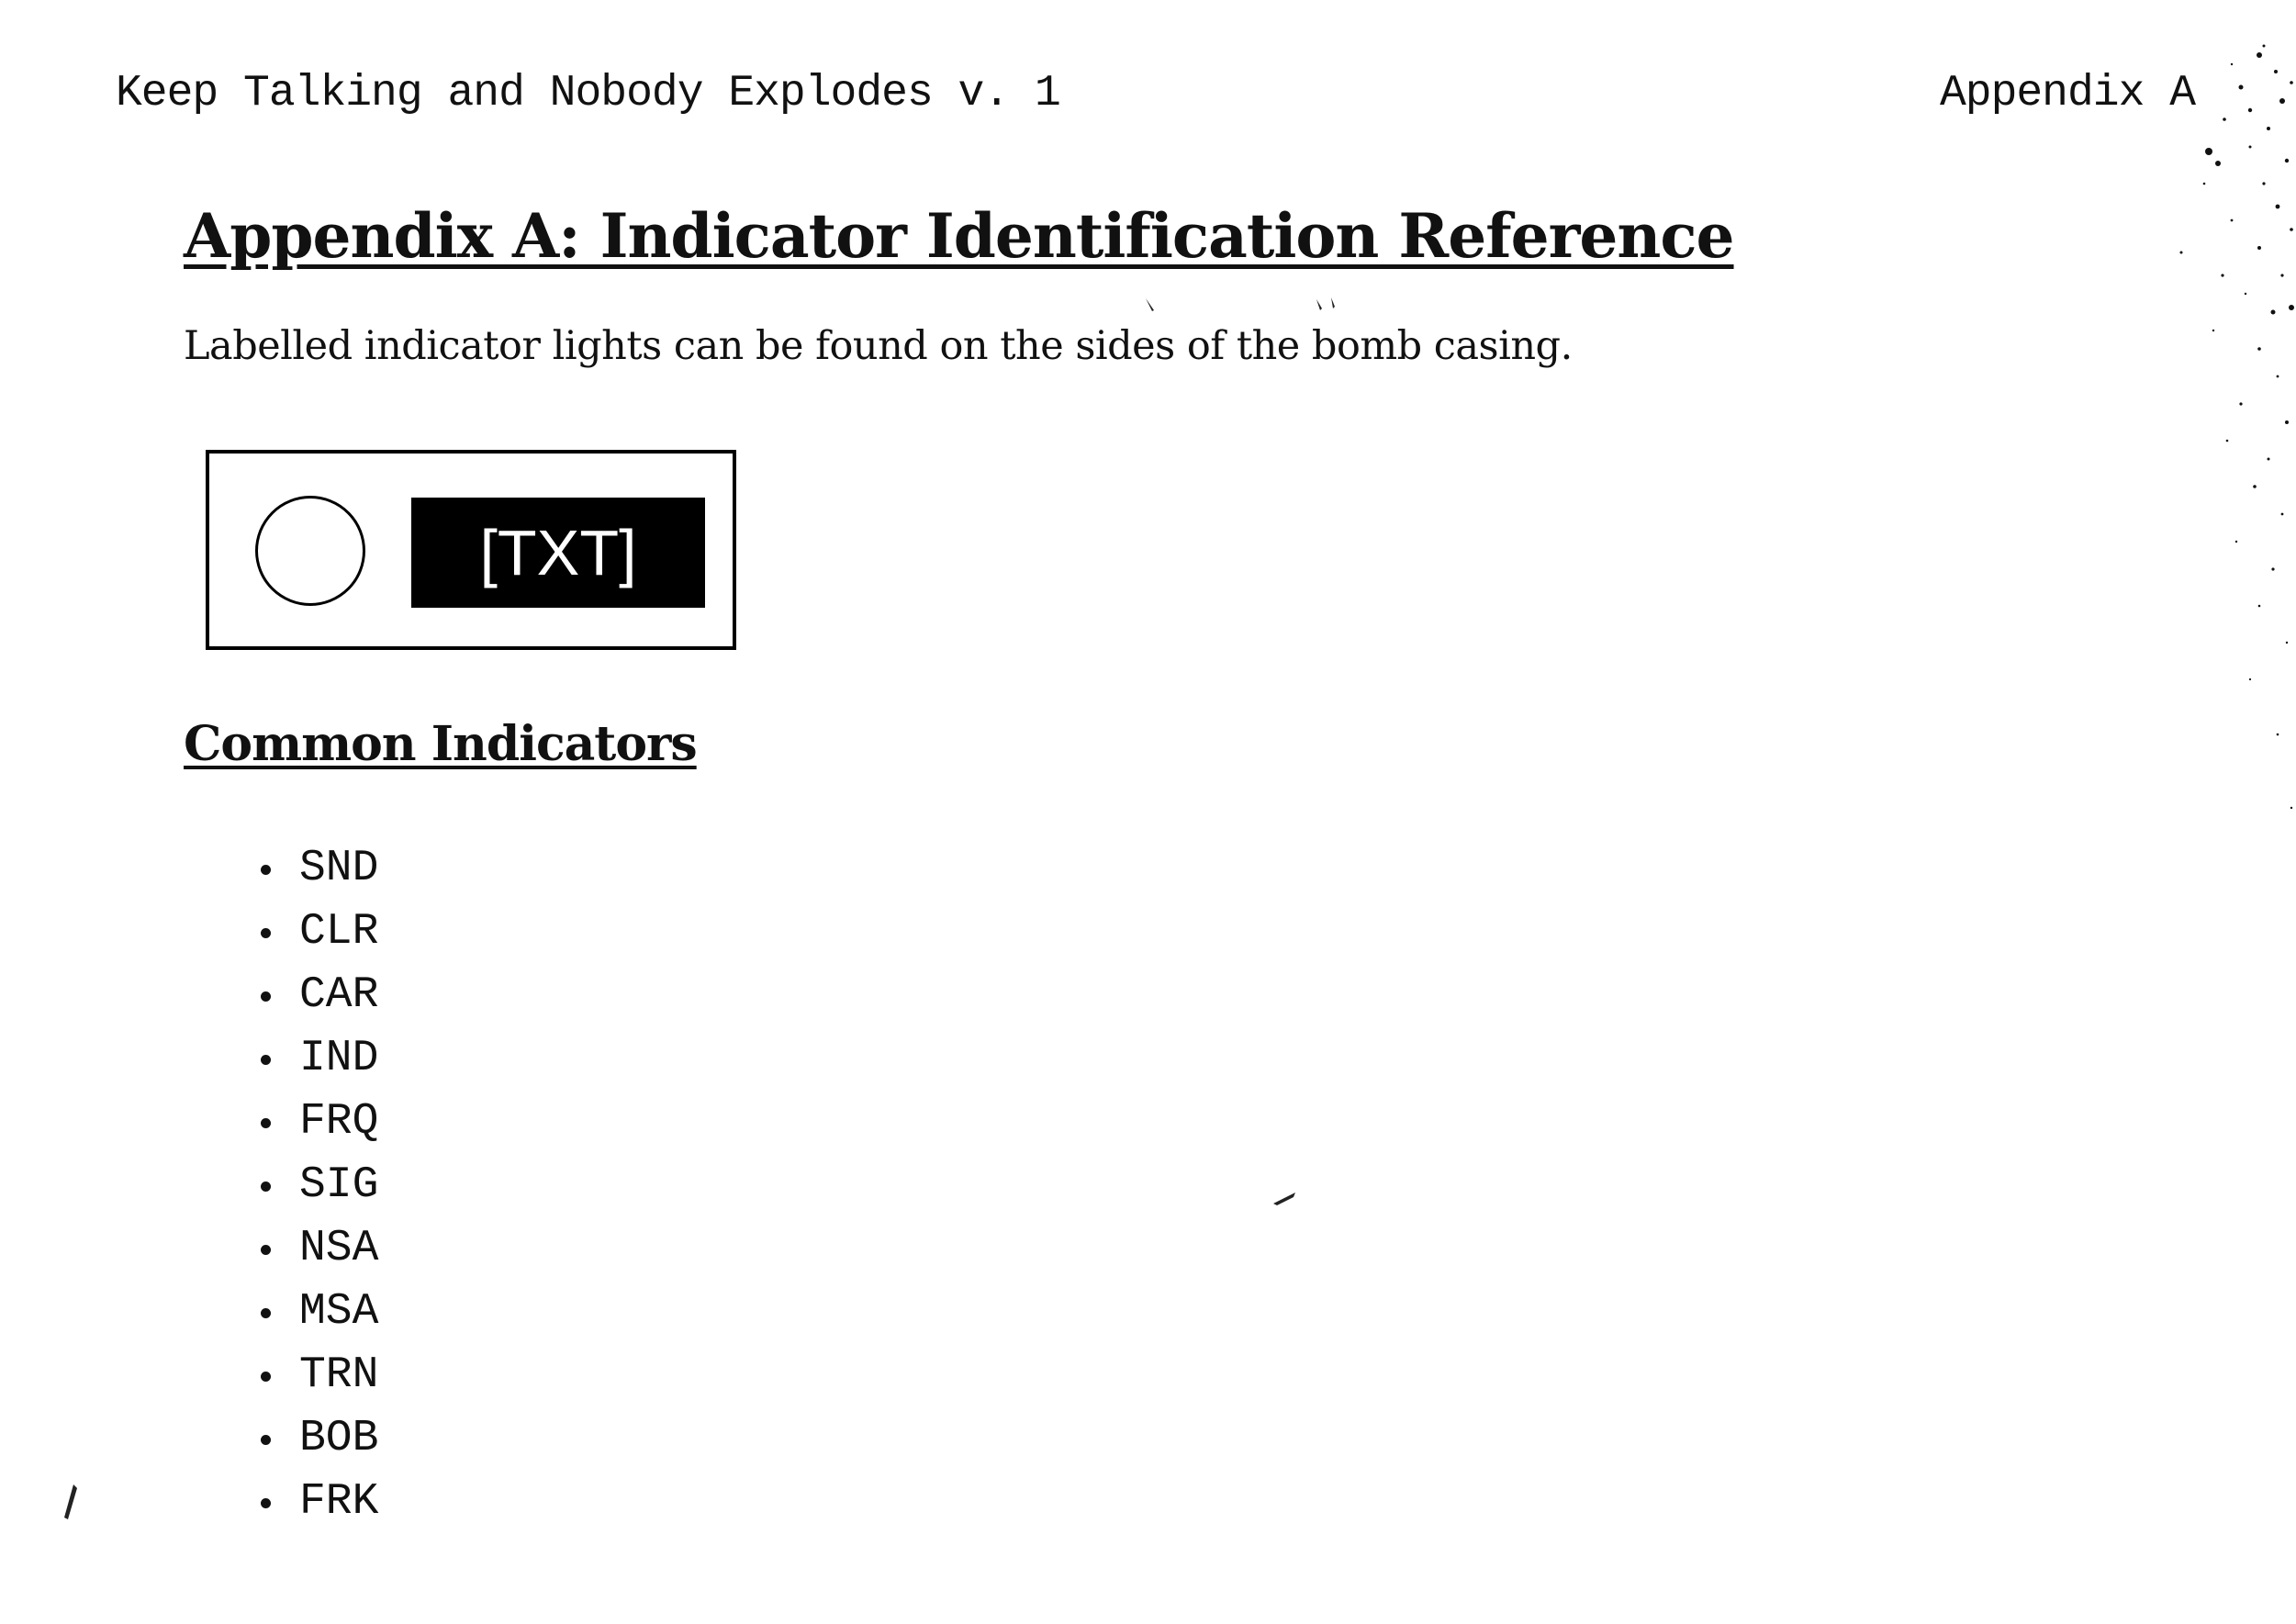 This screenshot has width=2296, height=1624. What do you see at coordinates (310, 551) in the screenshot?
I see `indicator-light-icon` at bounding box center [310, 551].